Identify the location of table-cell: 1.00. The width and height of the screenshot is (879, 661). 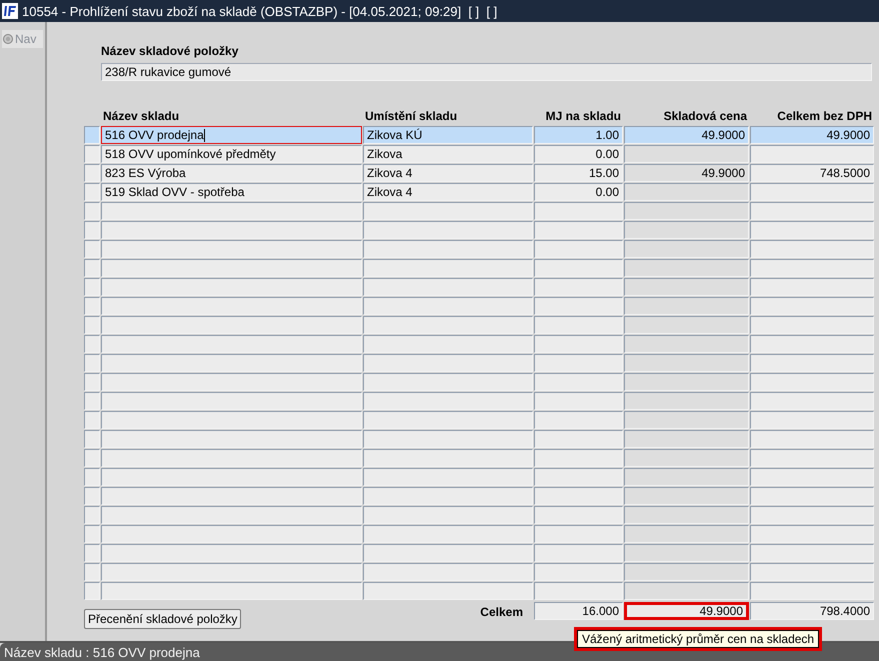
(578, 135).